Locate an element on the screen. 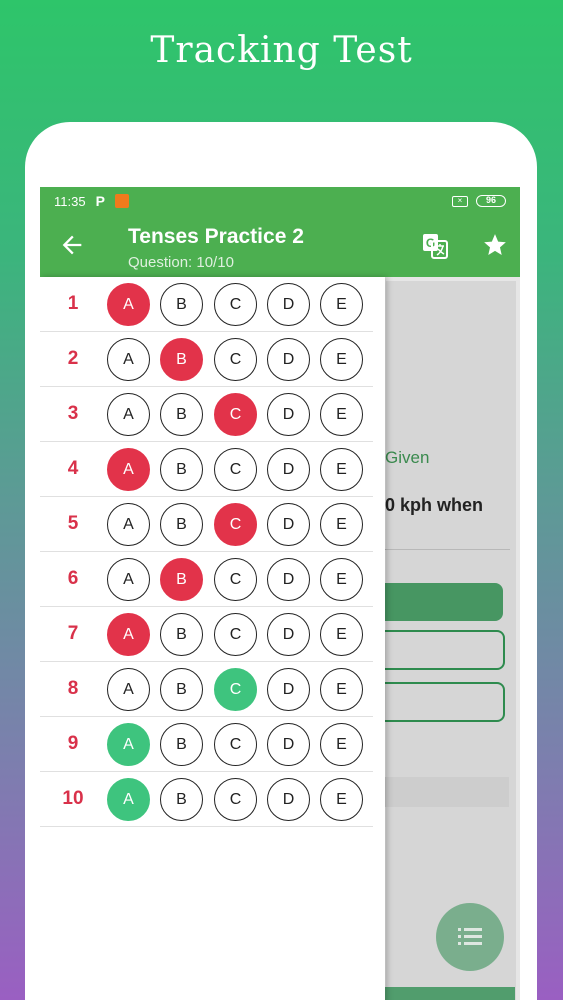 This screenshot has width=563, height=1000. arrow-back-icon is located at coordinates (72, 245).